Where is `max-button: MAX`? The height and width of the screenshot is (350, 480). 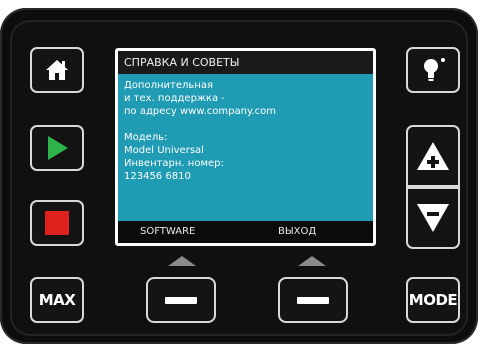
max-button: MAX is located at coordinates (57, 300).